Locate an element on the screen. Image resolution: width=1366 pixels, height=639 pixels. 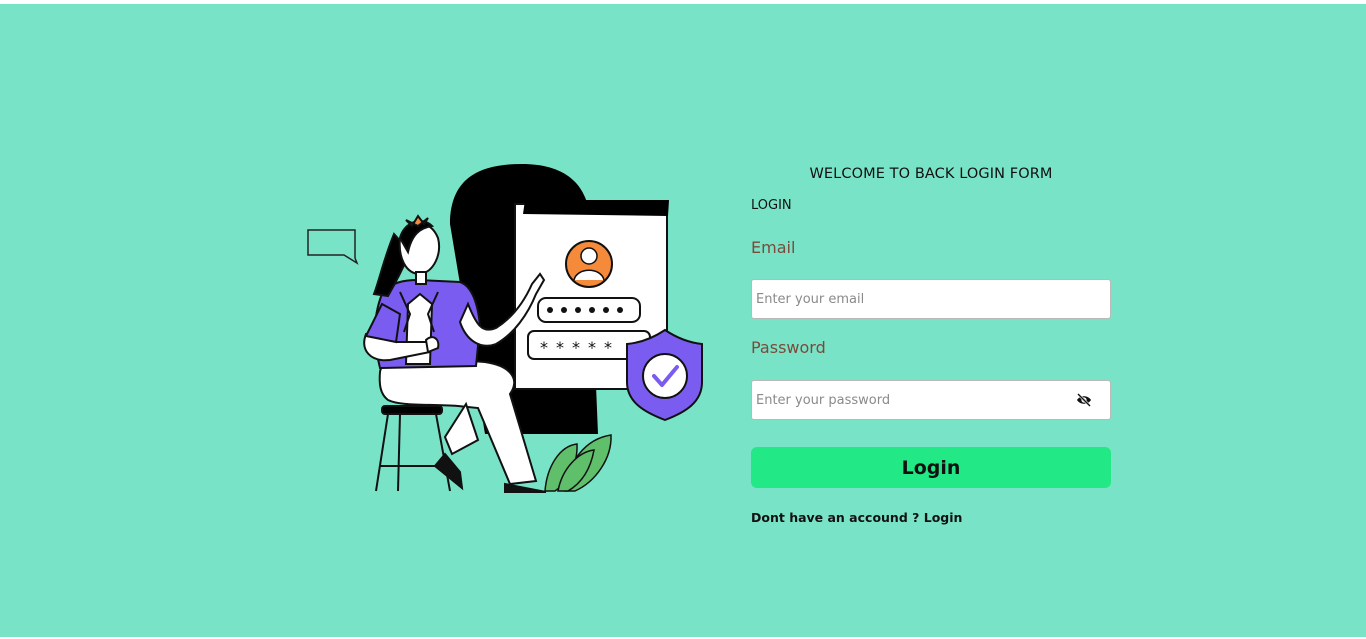
form-subtitle: LOGIN is located at coordinates (771, 205).